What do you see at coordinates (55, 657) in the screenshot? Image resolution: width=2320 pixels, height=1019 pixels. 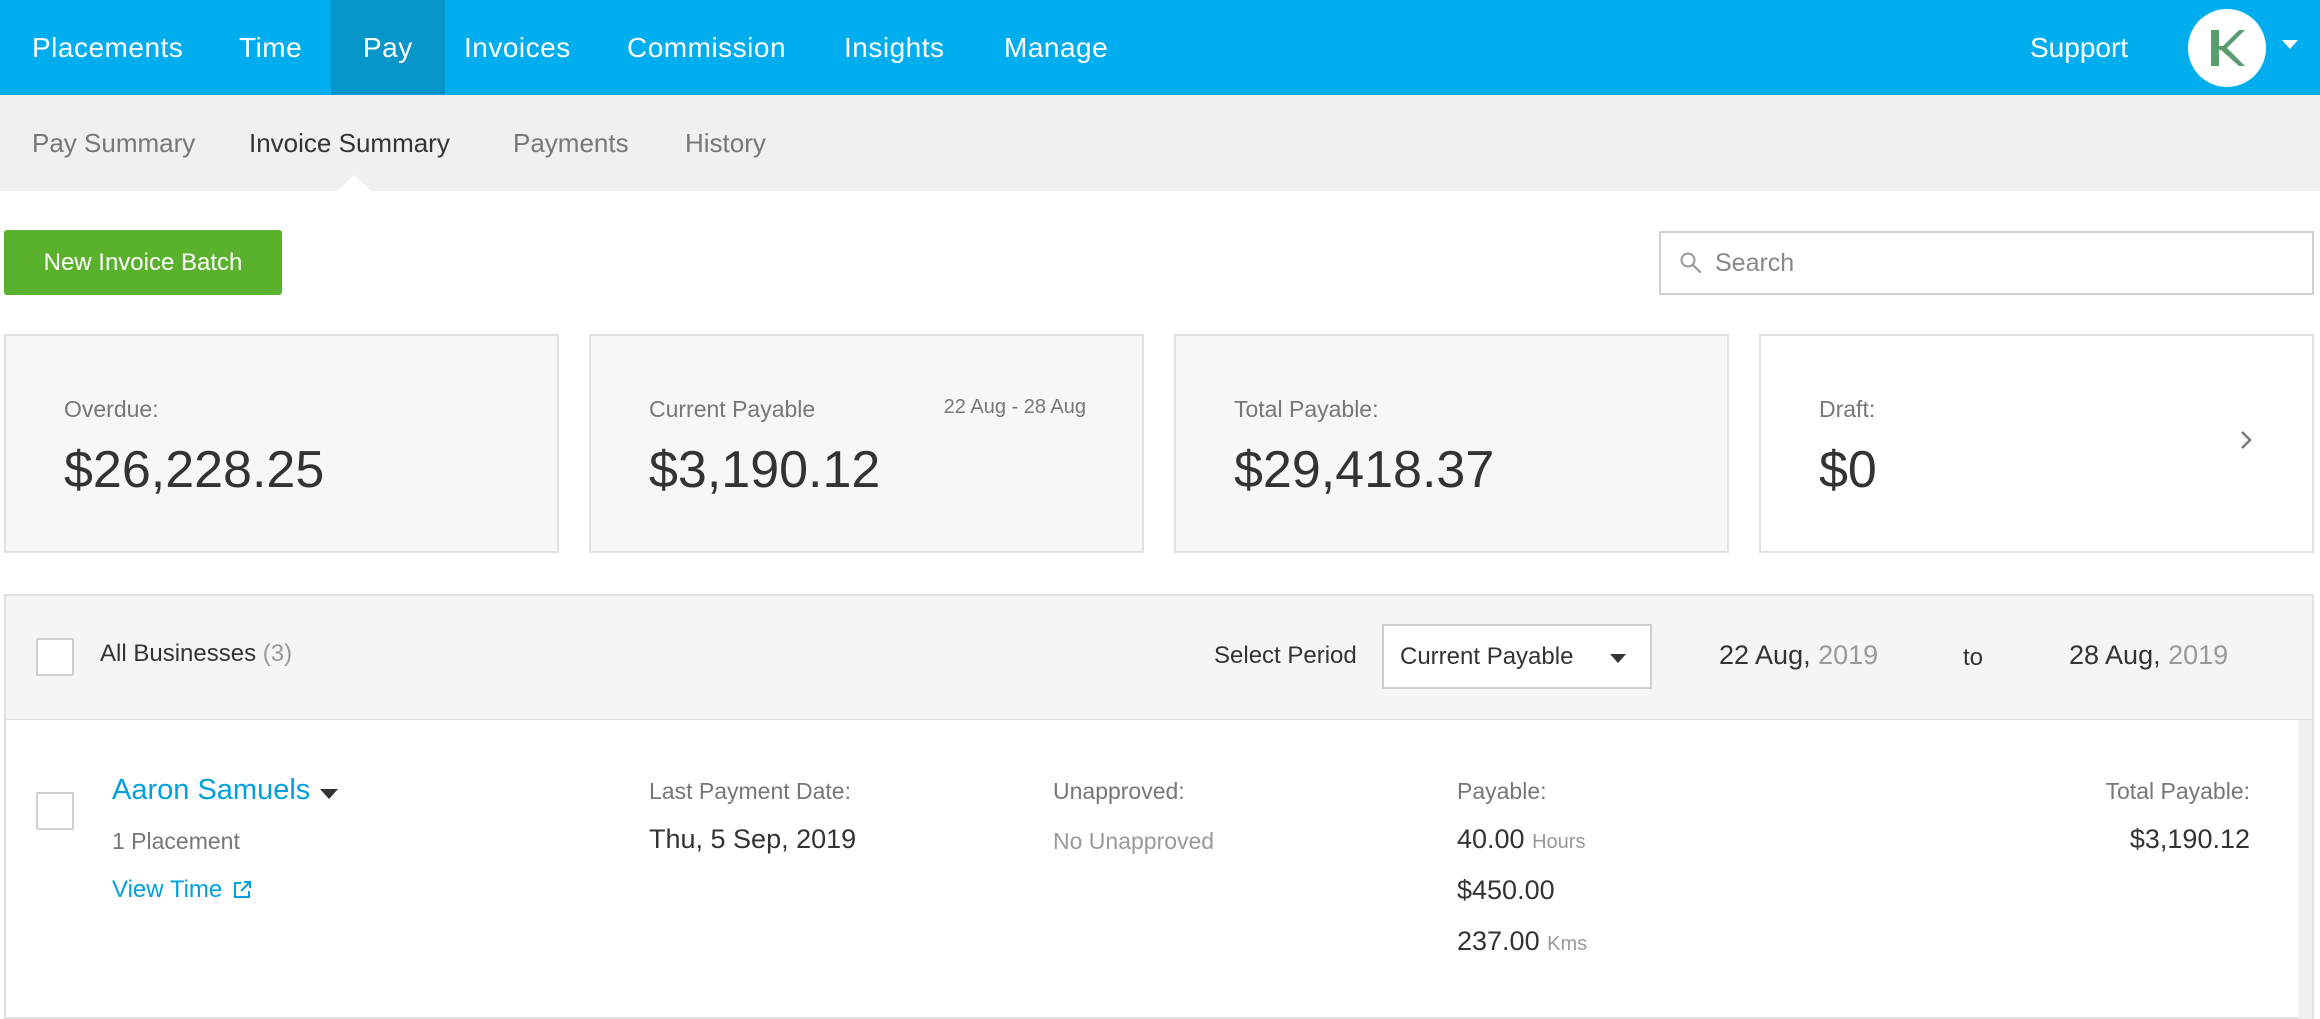 I see `select-all-checkbox` at bounding box center [55, 657].